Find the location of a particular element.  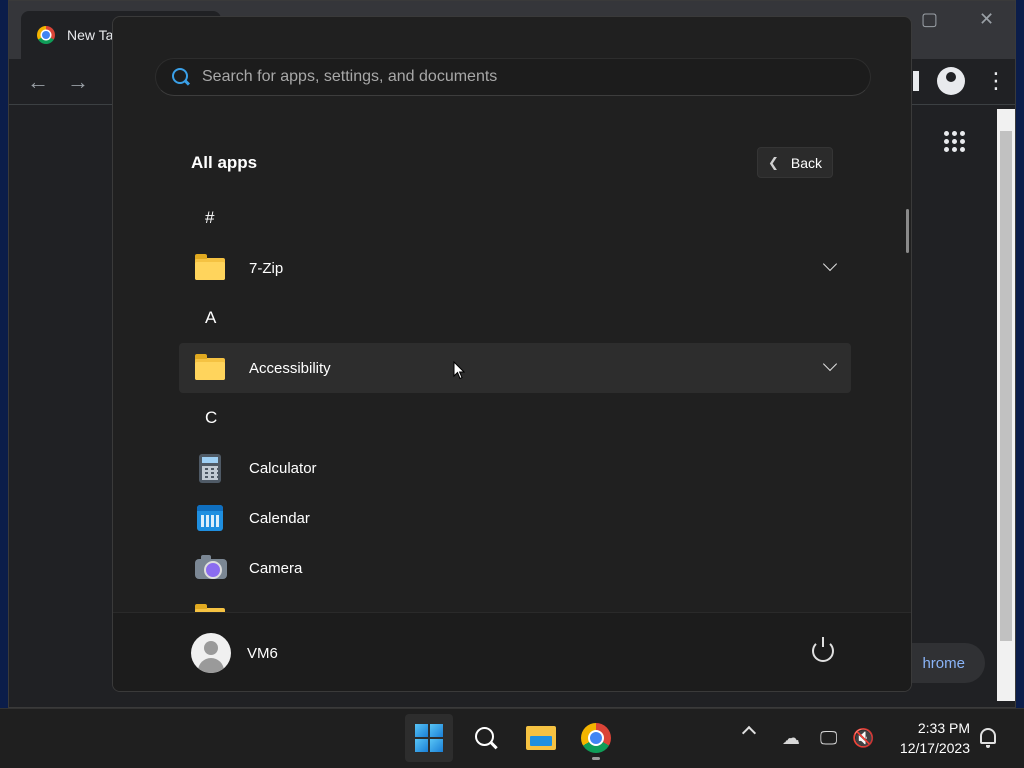

taskbar-file-explorer is located at coordinates (541, 738).